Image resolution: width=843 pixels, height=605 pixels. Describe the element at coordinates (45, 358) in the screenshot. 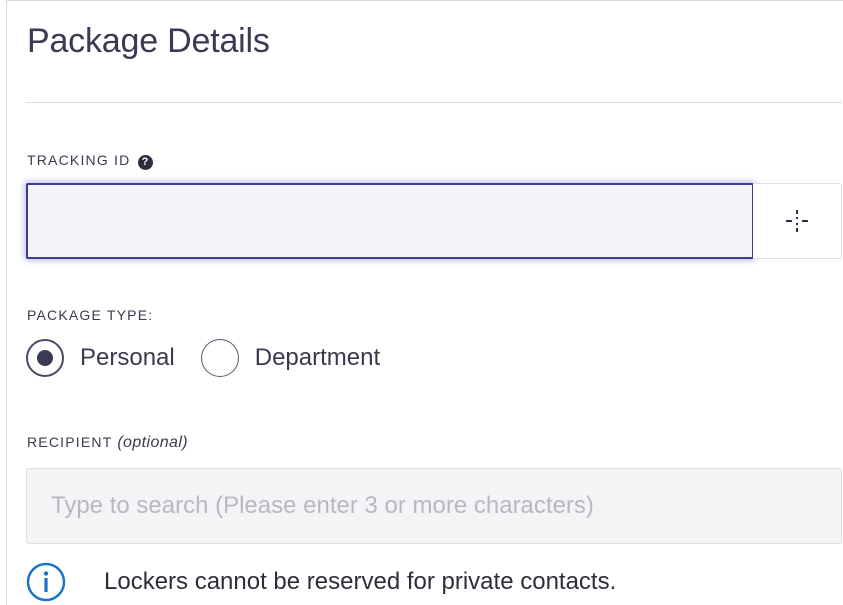

I see `radio-personal-indicator` at that location.